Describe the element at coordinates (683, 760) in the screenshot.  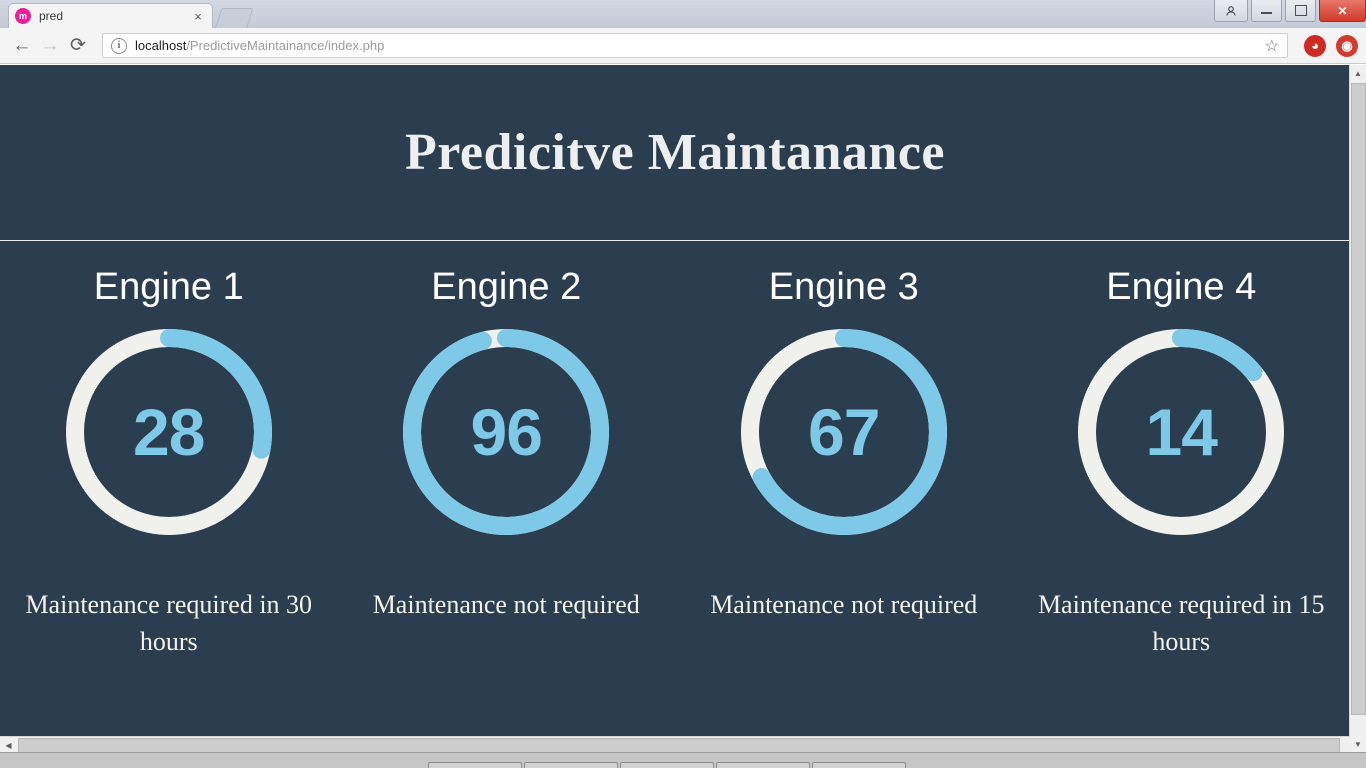
I see `os-taskbar` at that location.